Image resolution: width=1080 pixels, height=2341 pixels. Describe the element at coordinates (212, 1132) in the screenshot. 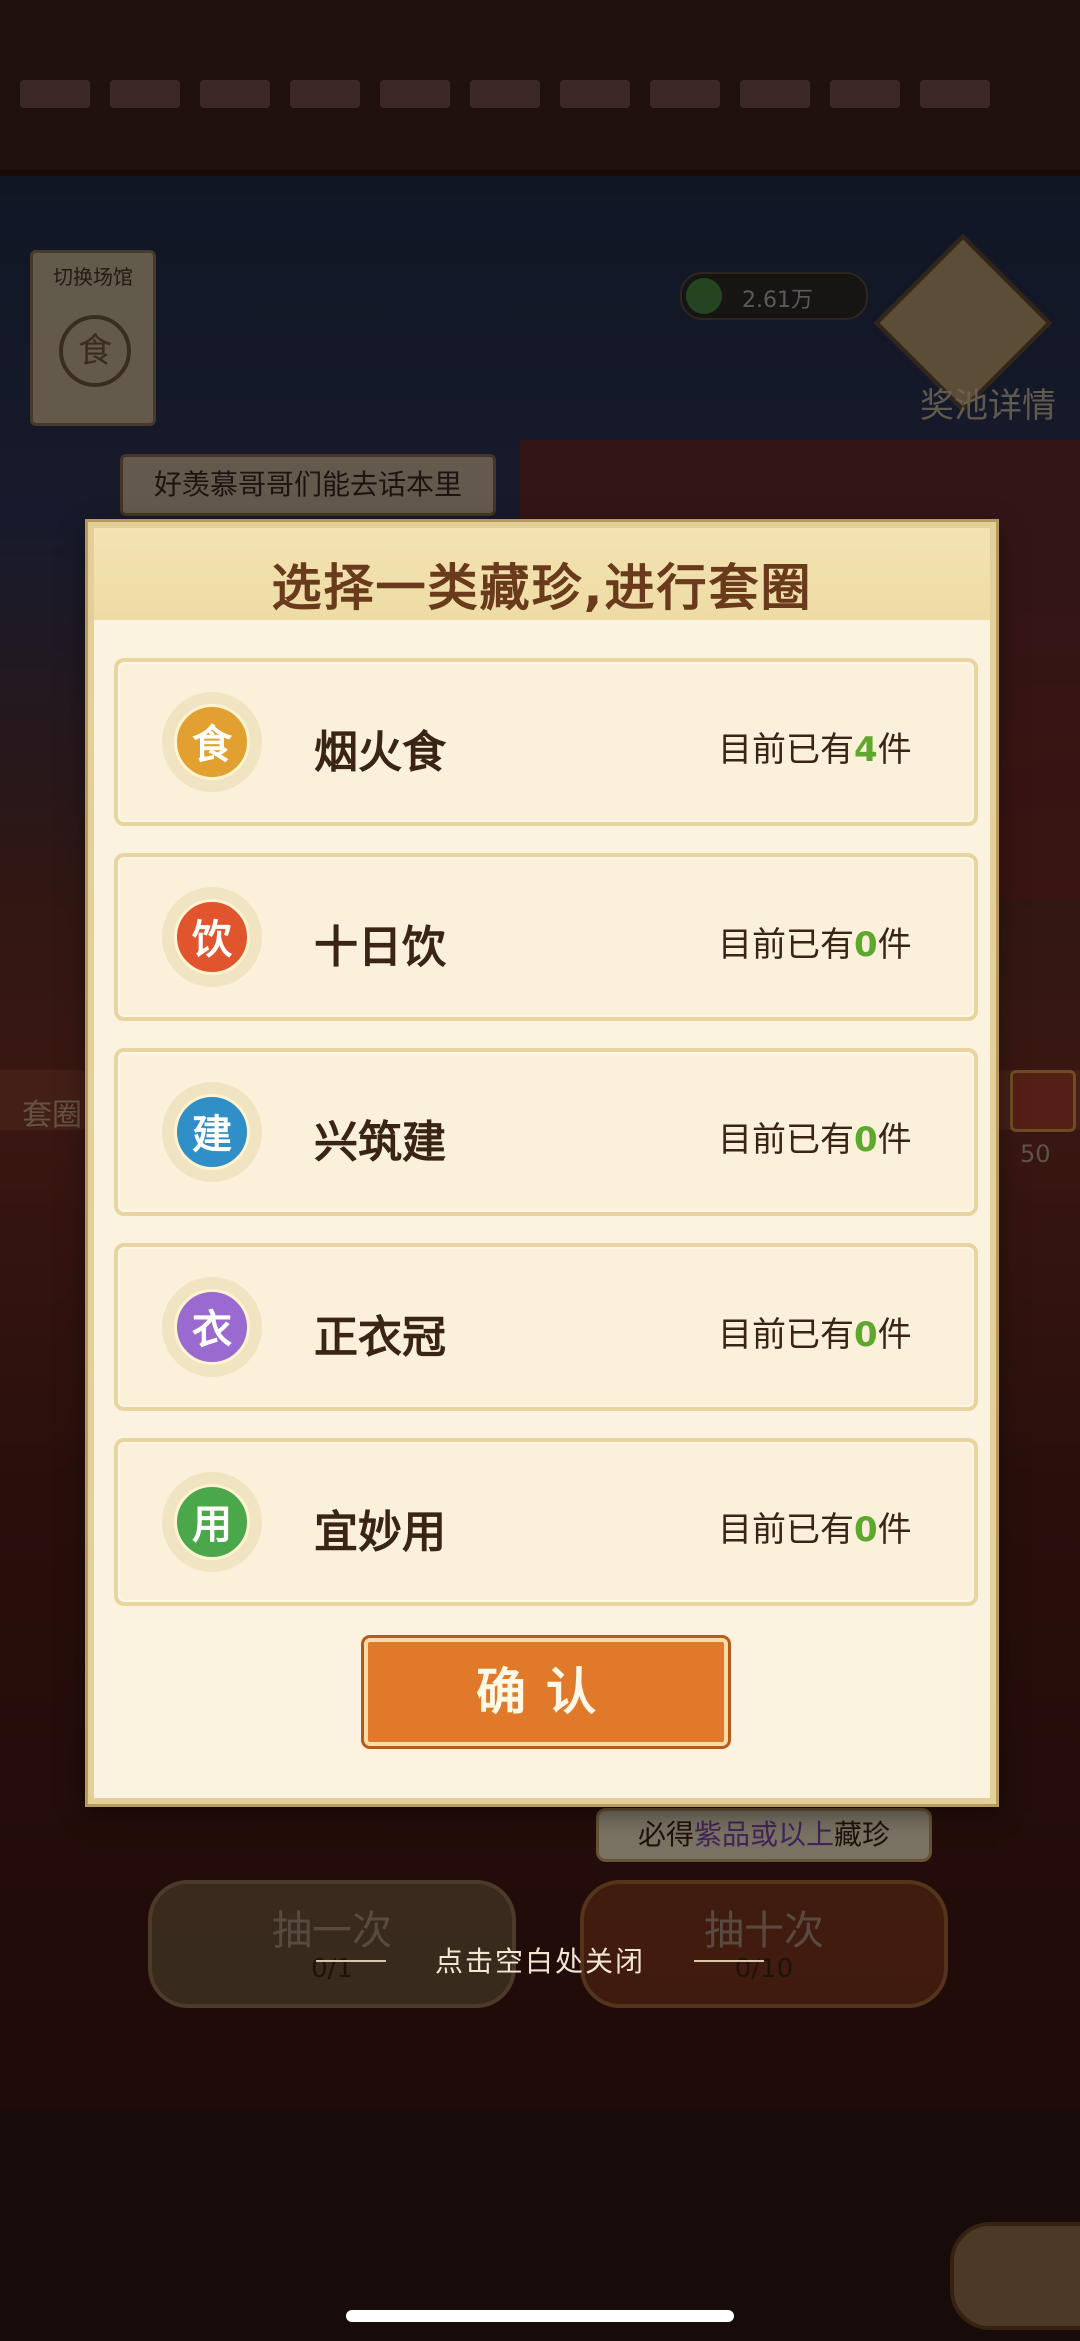

I see `build-category-icon: 建` at that location.